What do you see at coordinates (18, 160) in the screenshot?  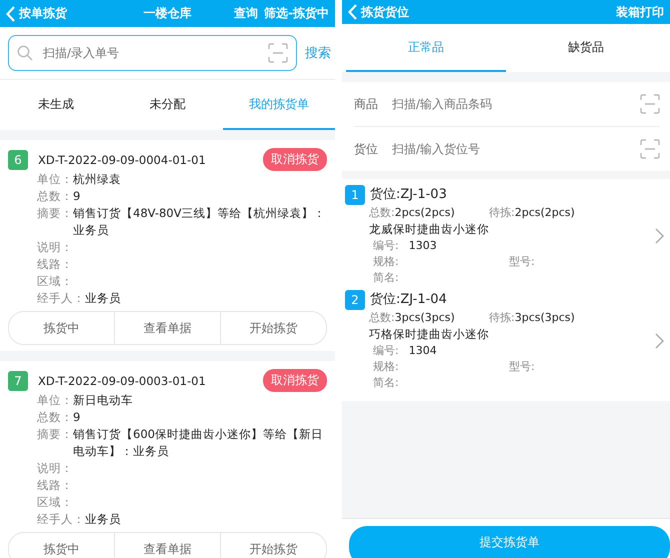 I see `index-badge: 6` at bounding box center [18, 160].